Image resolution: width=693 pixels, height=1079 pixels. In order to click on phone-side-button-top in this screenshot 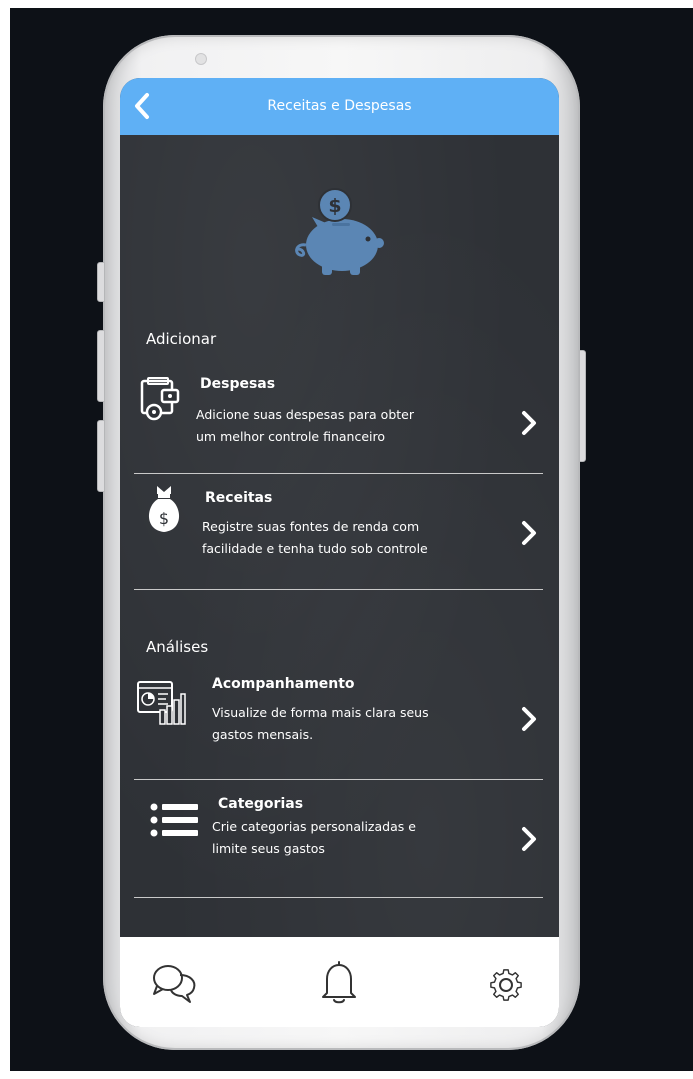, I will do `click(101, 282)`.